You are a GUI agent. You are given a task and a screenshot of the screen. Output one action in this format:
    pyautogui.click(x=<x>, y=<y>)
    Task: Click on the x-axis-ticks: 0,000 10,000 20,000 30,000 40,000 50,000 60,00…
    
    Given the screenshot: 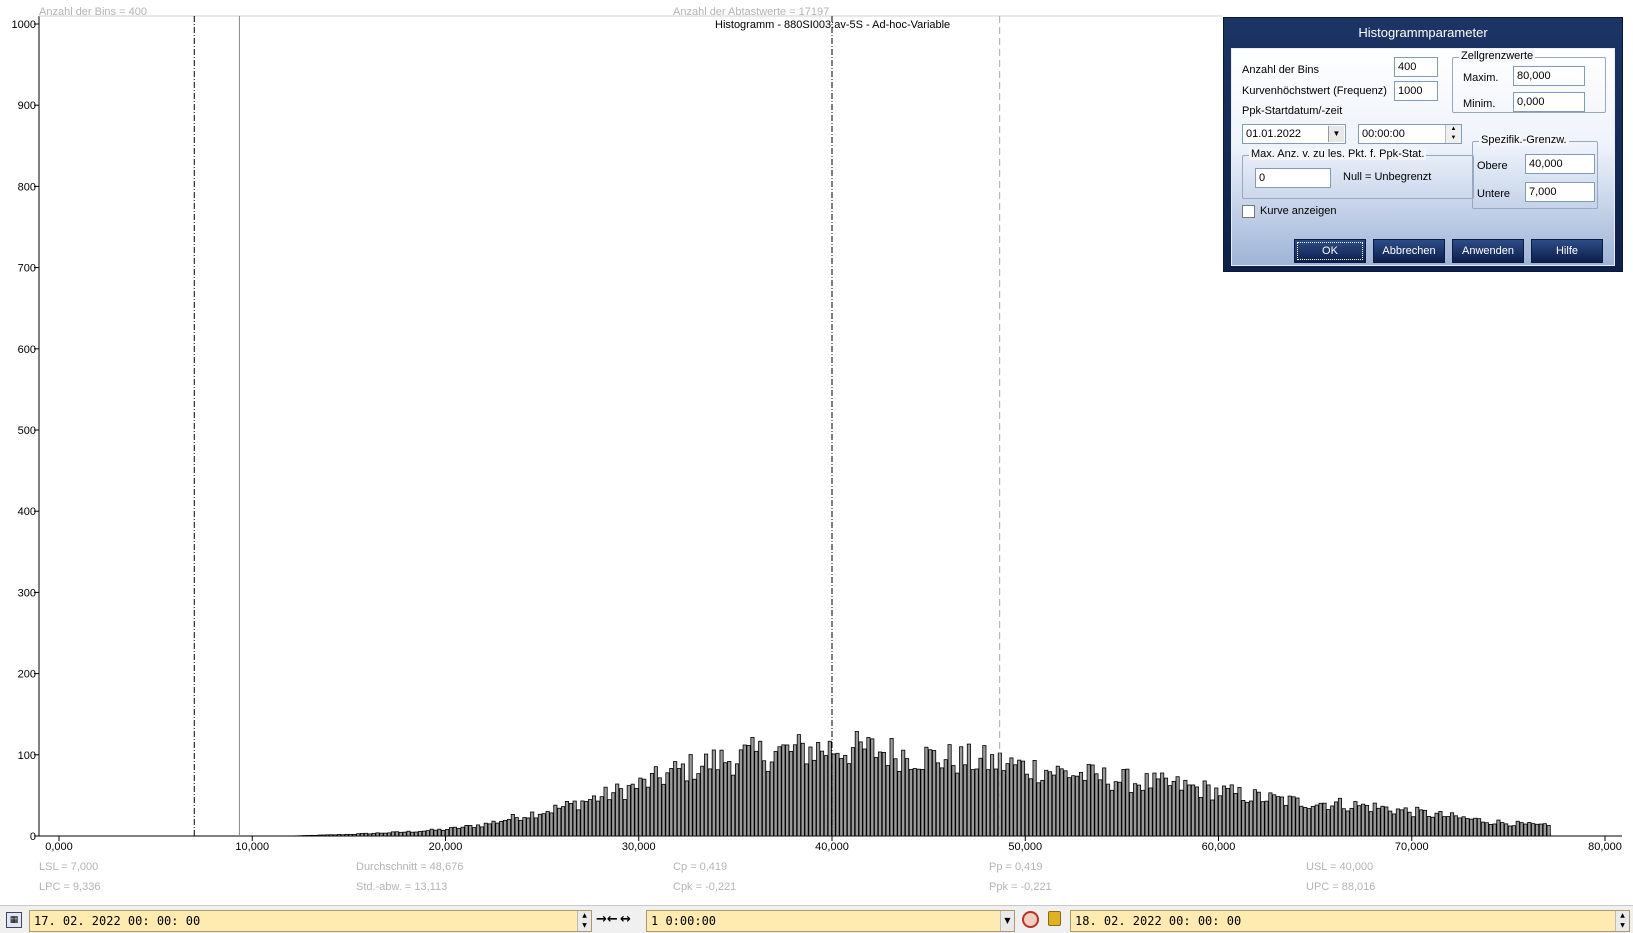 What is the action you would take?
    pyautogui.click(x=833, y=844)
    